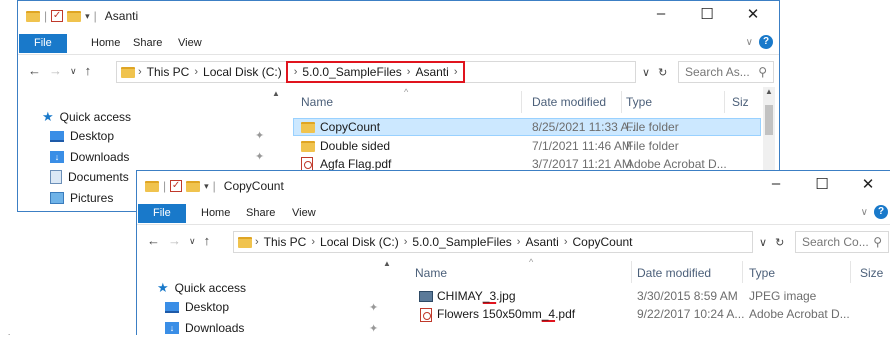  Describe the element at coordinates (842, 242) in the screenshot. I see `search-input: Search Co... ⚲` at that location.